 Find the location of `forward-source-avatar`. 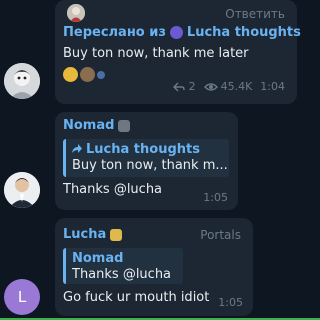

forward-source-avatar is located at coordinates (76, 13).